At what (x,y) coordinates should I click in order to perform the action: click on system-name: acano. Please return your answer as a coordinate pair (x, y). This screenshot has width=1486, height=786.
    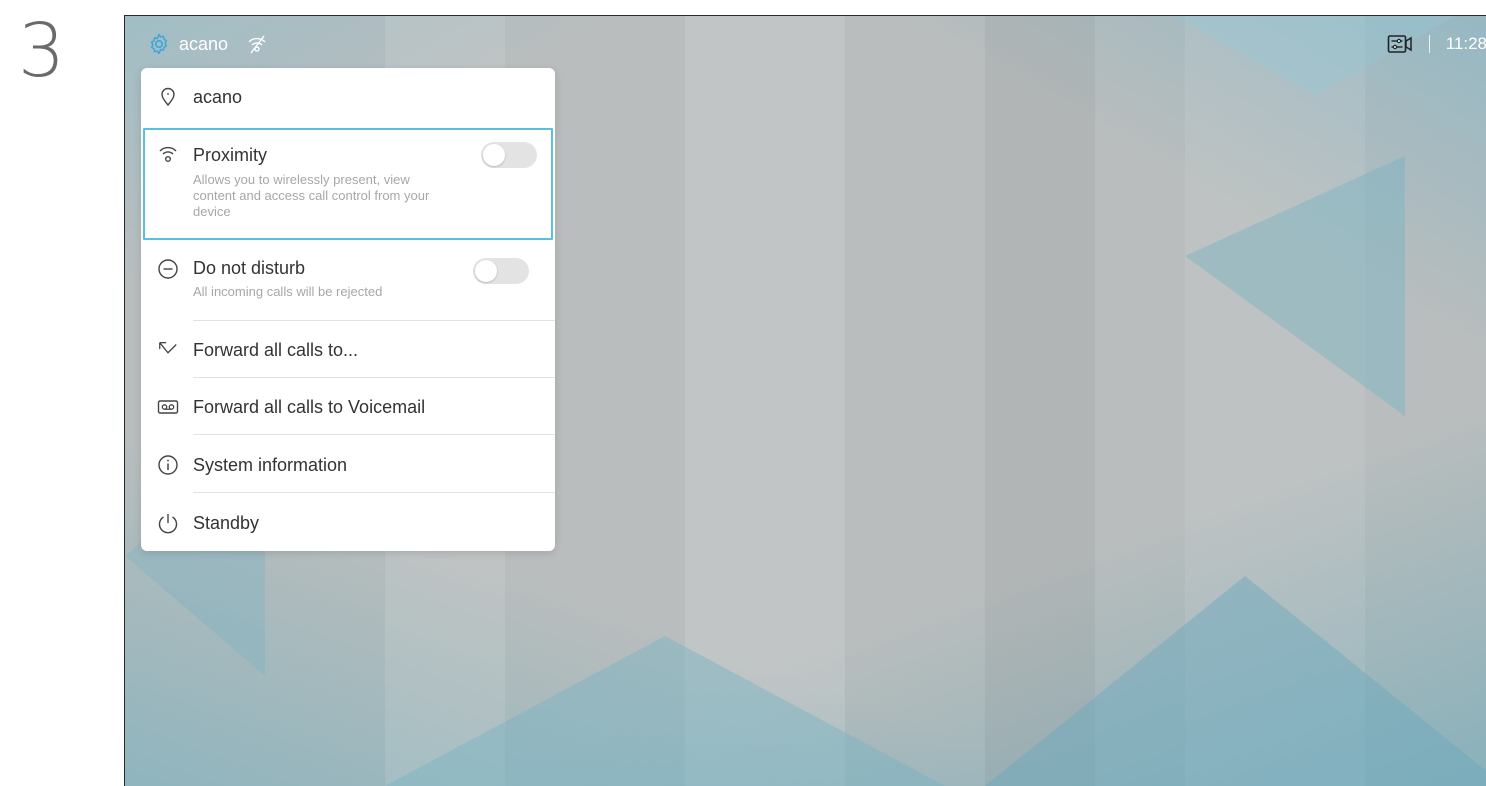
    Looking at the image, I should click on (204, 43).